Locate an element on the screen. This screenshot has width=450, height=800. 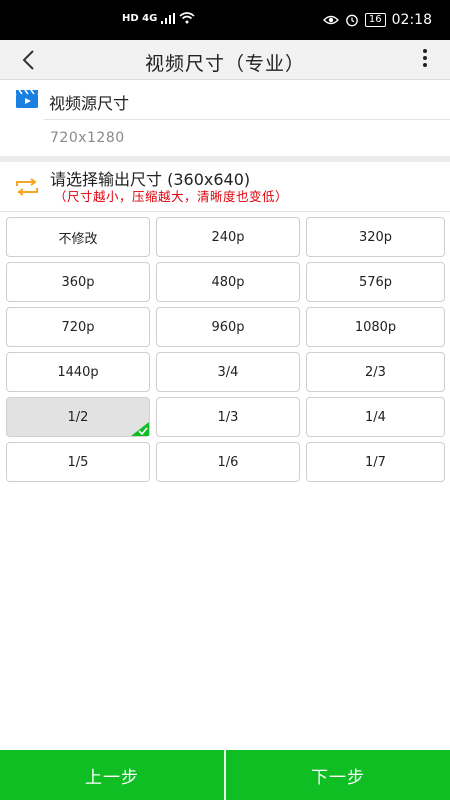
size-option-label: 960p is located at coordinates (228, 327).